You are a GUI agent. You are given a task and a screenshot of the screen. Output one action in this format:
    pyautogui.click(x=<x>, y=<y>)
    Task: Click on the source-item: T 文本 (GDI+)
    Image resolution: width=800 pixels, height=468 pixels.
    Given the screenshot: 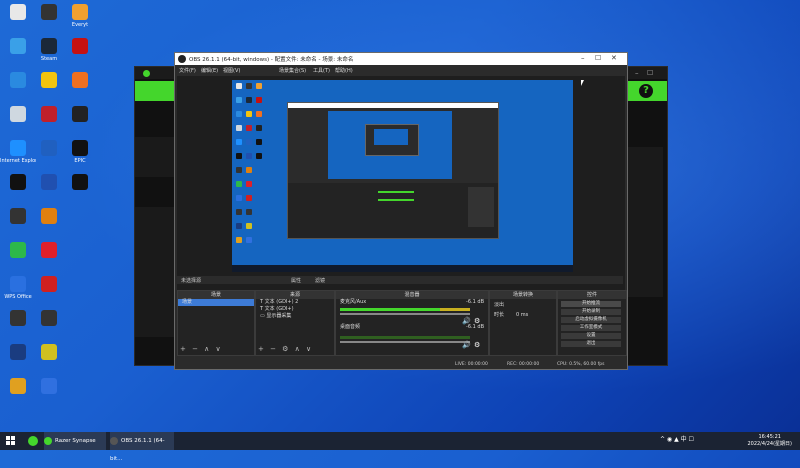 What is the action you would take?
    pyautogui.click(x=295, y=309)
    